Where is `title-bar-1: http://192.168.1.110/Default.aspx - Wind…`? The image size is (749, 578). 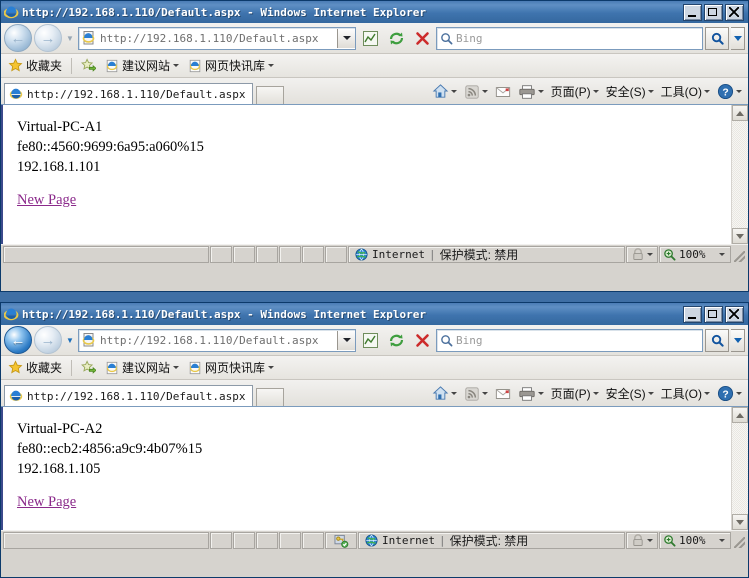 title-bar-1: http://192.168.1.110/Default.aspx - Wind… is located at coordinates (374, 12).